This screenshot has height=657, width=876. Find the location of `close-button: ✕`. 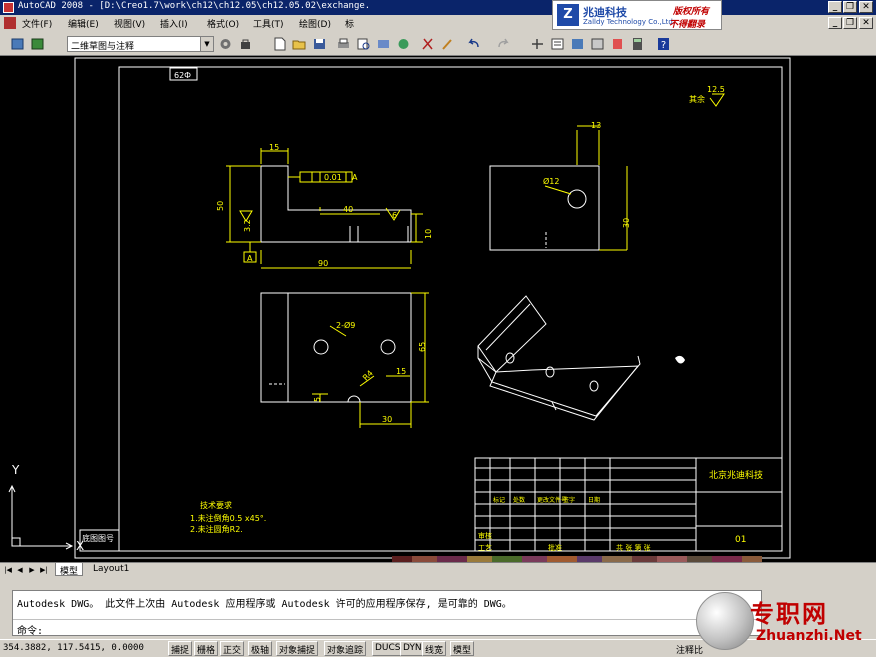

close-button: ✕ is located at coordinates (866, 7).